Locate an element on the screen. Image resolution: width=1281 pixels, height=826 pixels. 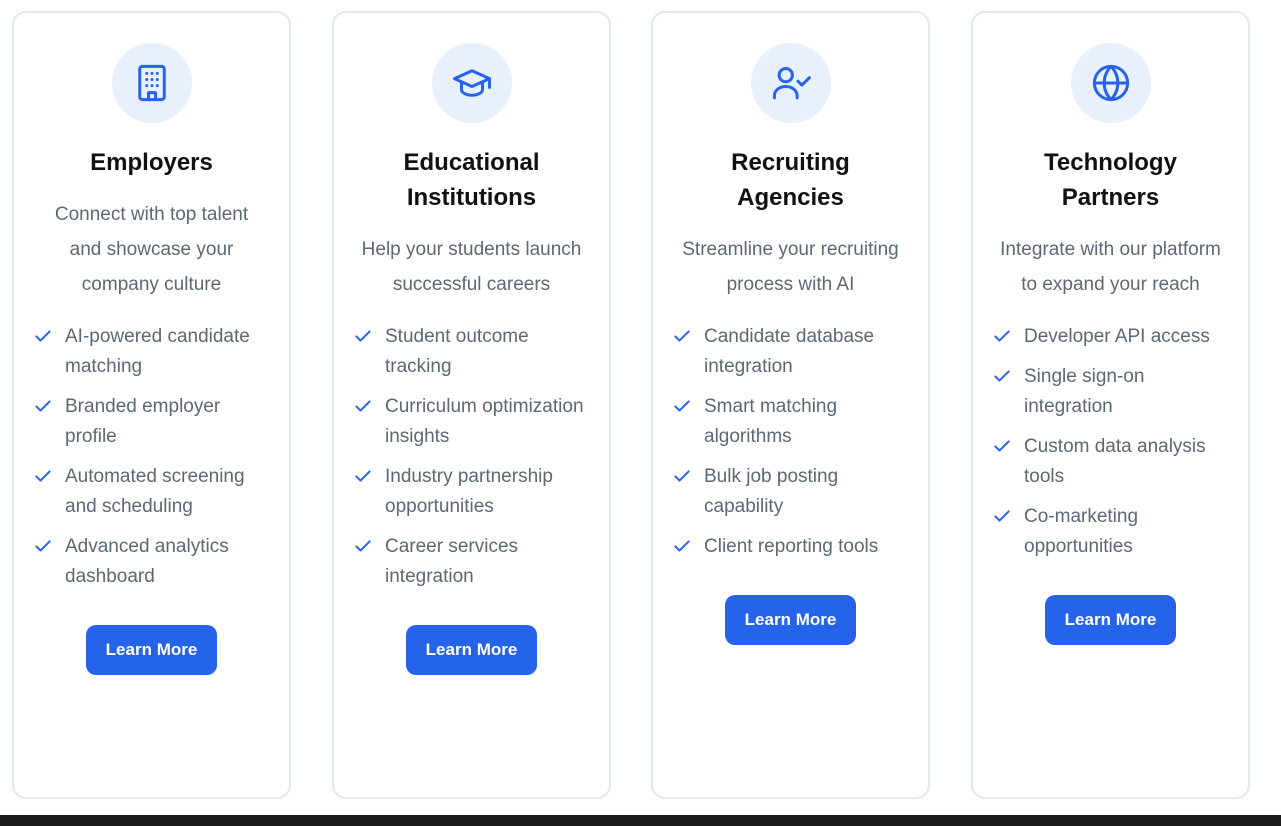
feature-text: Co-marketing opportunities is located at coordinates (1081, 531).